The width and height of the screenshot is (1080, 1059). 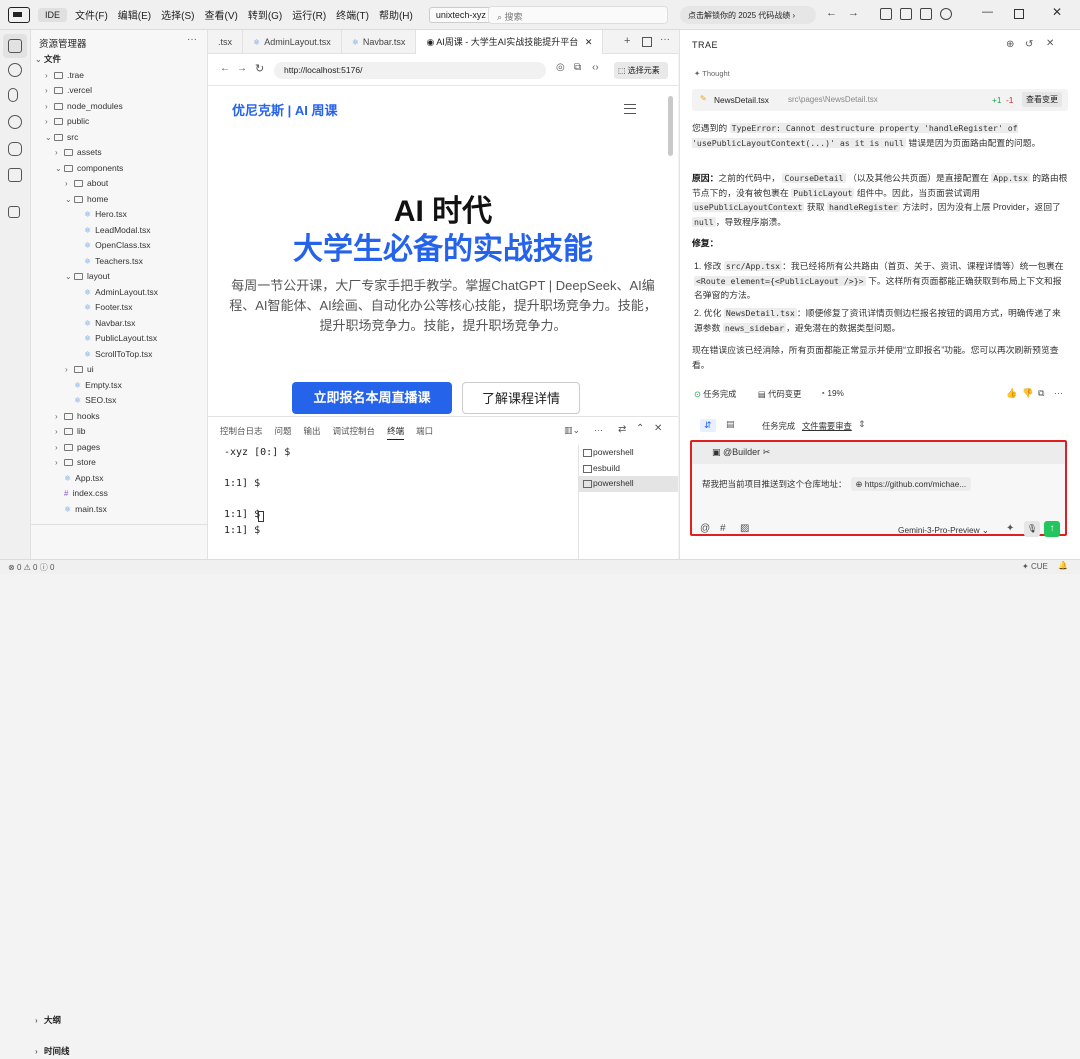 I want to click on panel-tab: 问题, so click(x=283, y=432).